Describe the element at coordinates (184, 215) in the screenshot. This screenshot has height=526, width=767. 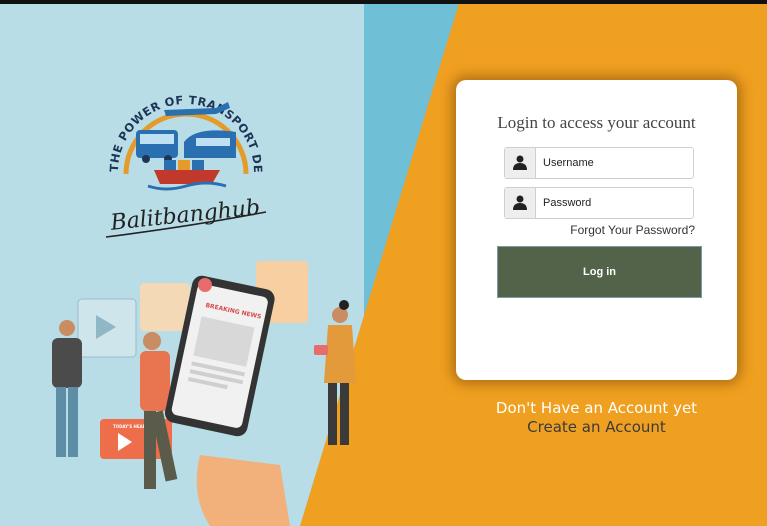
I see `logo-signature: Balitbanghub` at that location.